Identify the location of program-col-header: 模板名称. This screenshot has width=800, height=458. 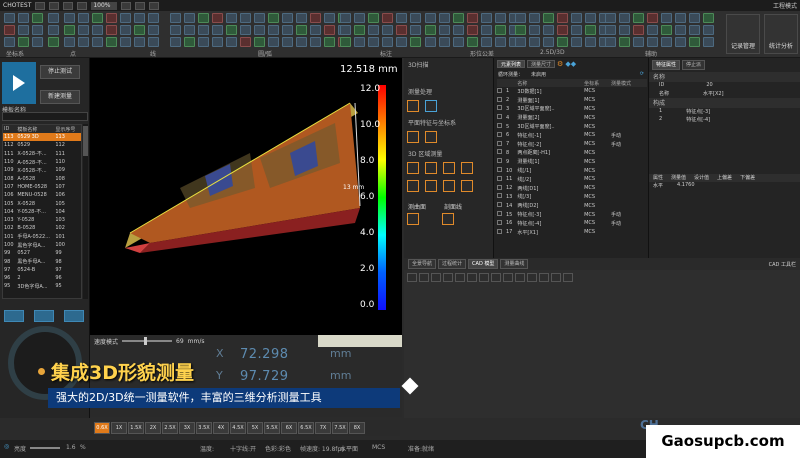
(35, 129).